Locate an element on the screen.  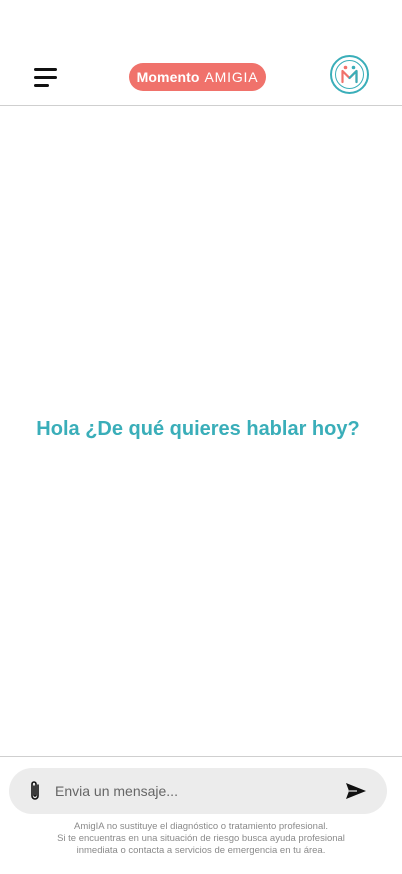
send-icon is located at coordinates (356, 791).